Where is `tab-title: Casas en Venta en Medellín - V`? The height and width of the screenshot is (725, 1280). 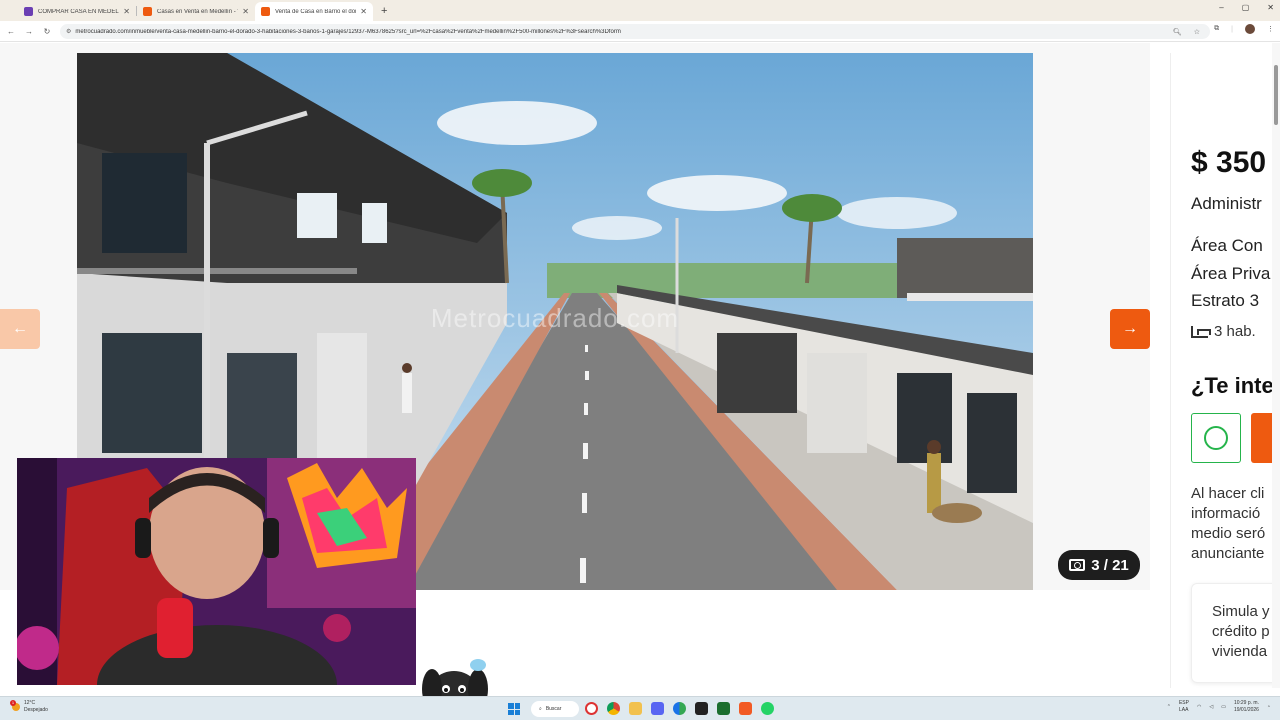
tab-title: Casas en Venta en Medellín - V is located at coordinates (198, 11).